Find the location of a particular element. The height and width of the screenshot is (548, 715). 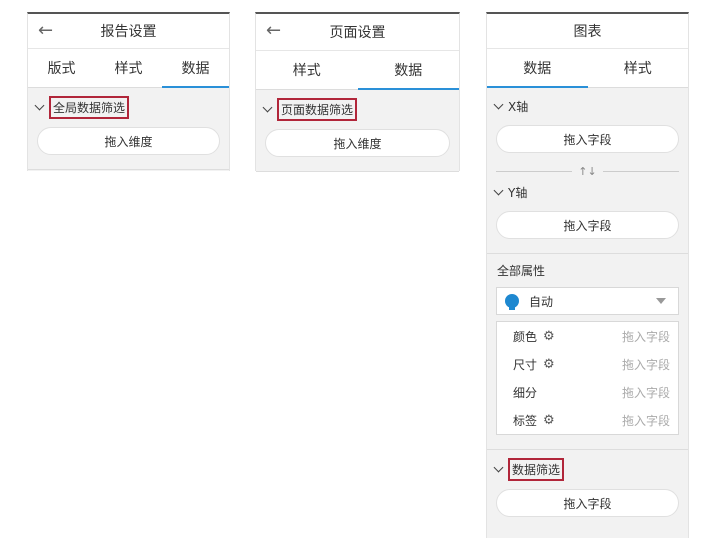

panel-header: ← 报告设置 is located at coordinates (128, 31).